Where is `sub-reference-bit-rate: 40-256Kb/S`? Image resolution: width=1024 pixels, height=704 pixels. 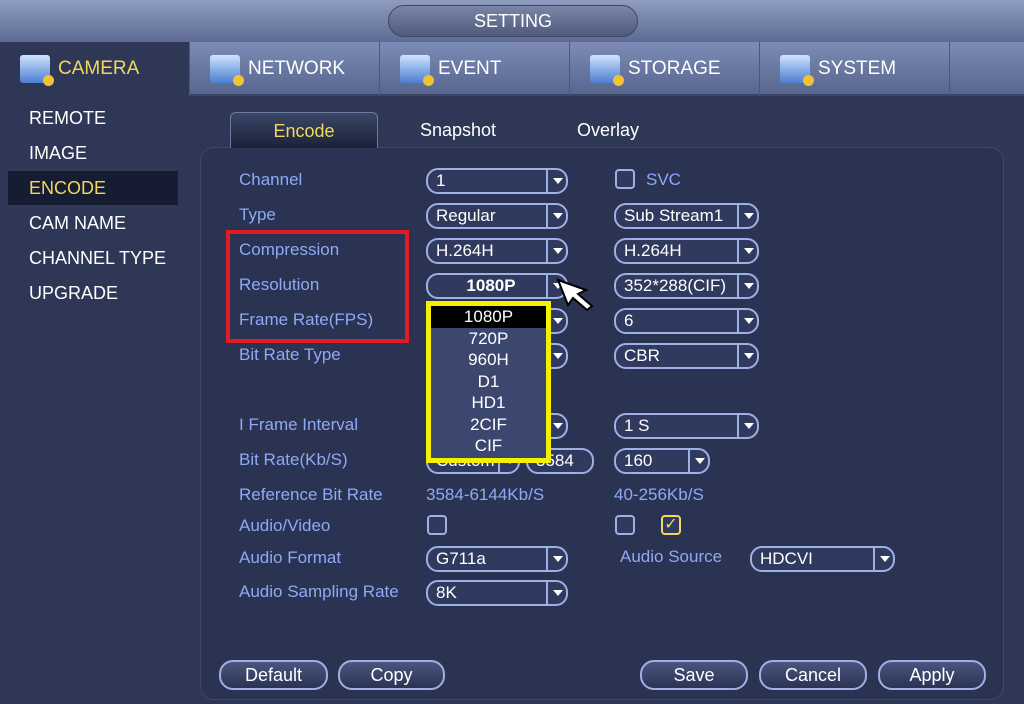
sub-reference-bit-rate: 40-256Kb/S is located at coordinates (659, 494).